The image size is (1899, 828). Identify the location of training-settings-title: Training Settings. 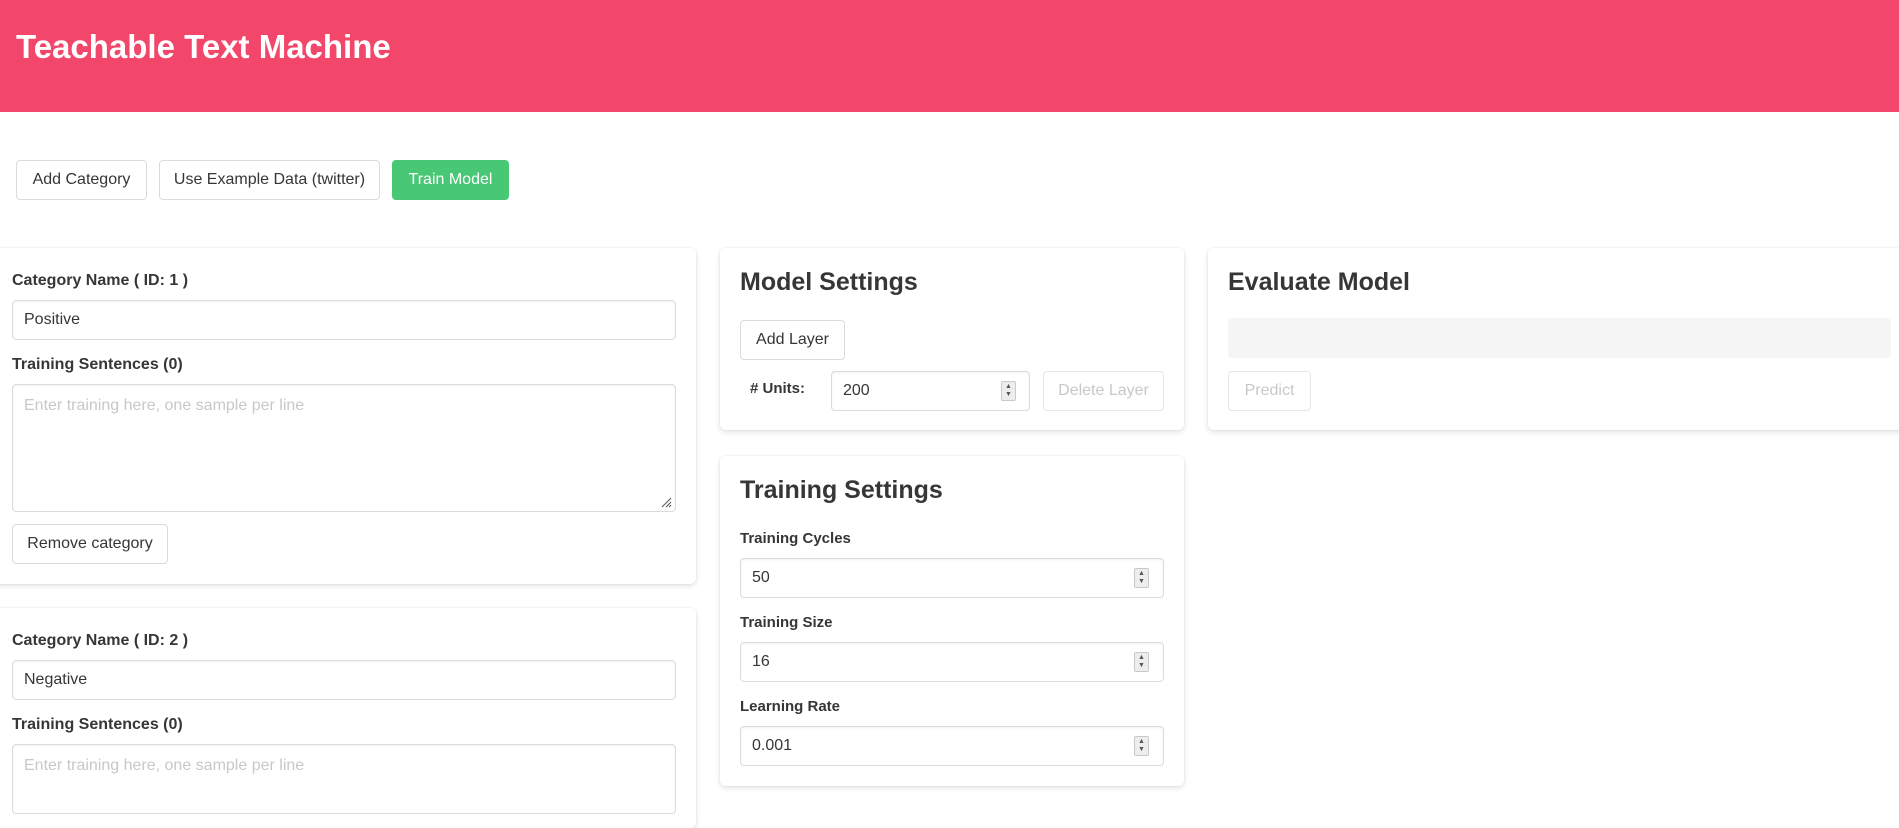
(841, 490).